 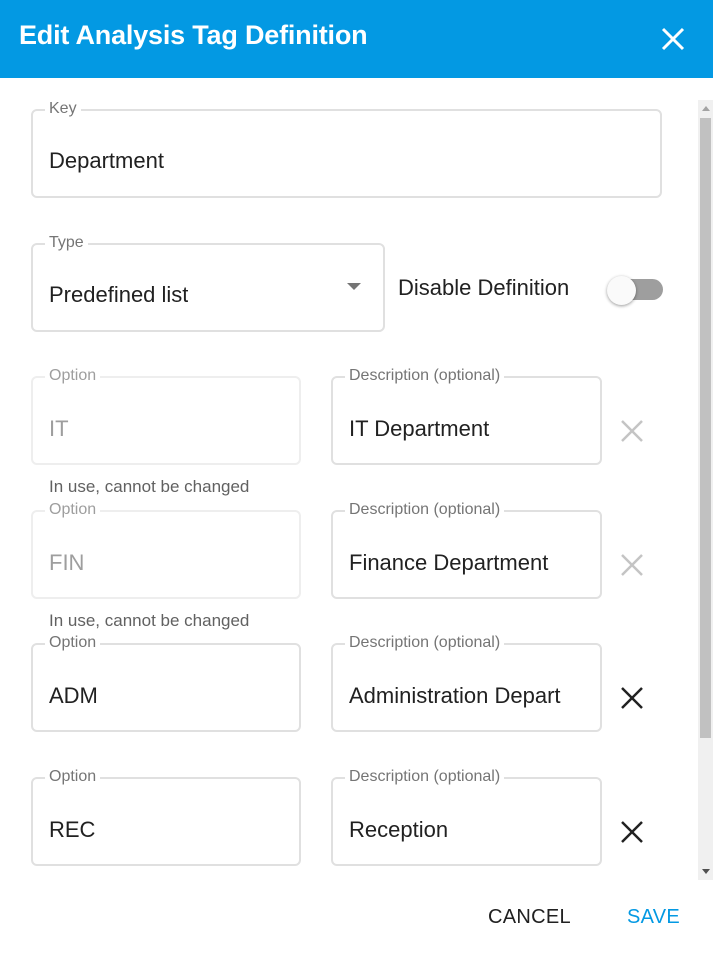 What do you see at coordinates (166, 416) in the screenshot?
I see `option-field: Option IT` at bounding box center [166, 416].